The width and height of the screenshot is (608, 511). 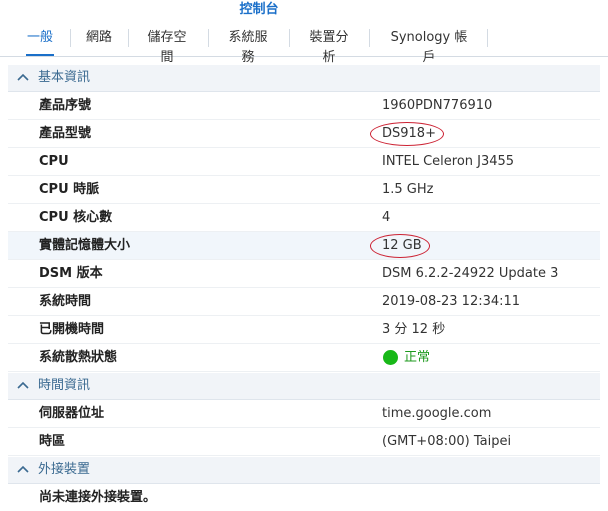 I want to click on section-title: 時間資訊, so click(x=64, y=385).